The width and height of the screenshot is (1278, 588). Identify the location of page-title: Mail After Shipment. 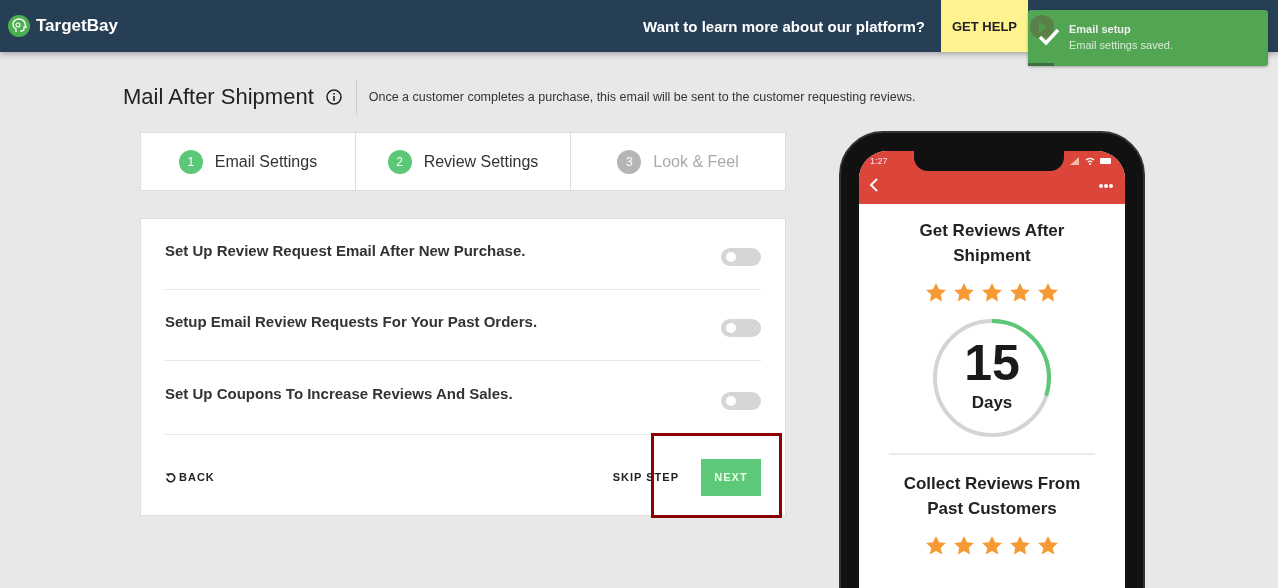
(218, 97).